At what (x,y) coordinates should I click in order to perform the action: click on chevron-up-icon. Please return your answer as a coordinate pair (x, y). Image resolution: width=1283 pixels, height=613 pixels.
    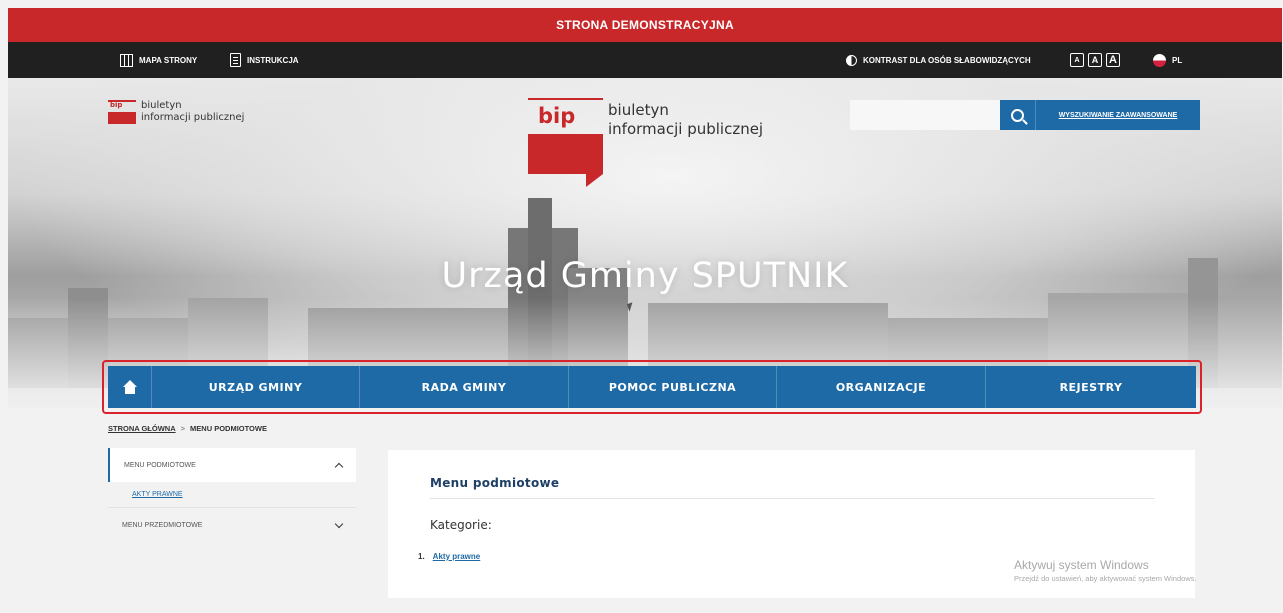
    Looking at the image, I should click on (339, 466).